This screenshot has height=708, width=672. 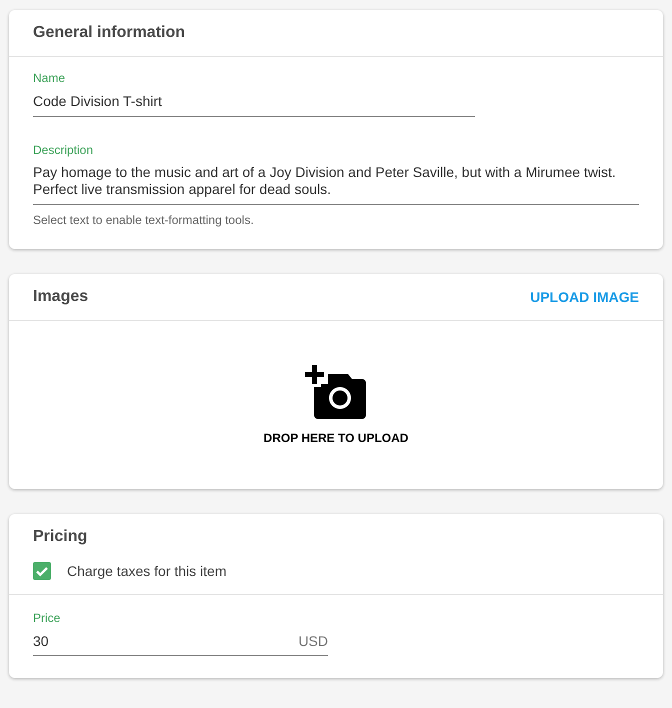 I want to click on card-title: General information, so click(x=109, y=32).